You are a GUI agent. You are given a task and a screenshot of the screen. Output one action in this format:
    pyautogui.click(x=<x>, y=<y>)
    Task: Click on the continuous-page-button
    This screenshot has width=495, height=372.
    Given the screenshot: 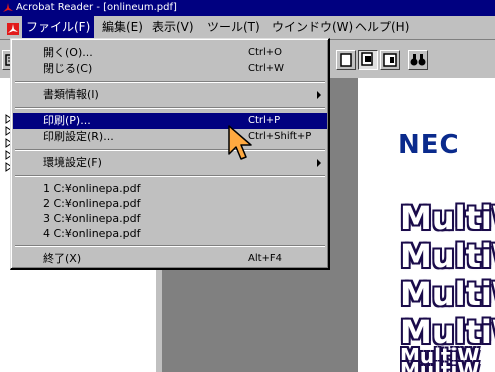 What is the action you would take?
    pyautogui.click(x=368, y=60)
    